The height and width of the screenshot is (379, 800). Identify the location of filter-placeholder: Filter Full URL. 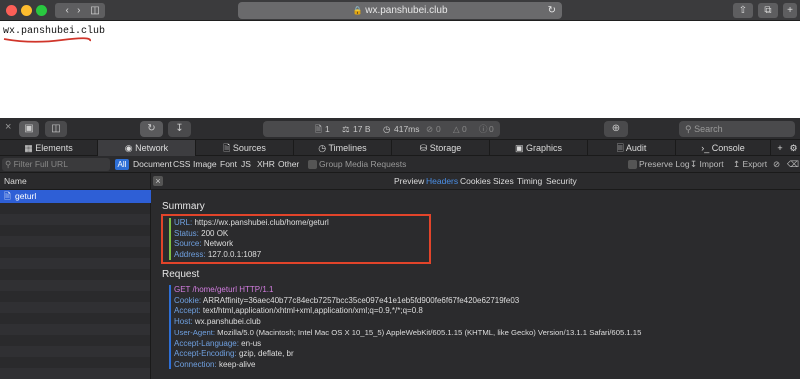
(40, 164).